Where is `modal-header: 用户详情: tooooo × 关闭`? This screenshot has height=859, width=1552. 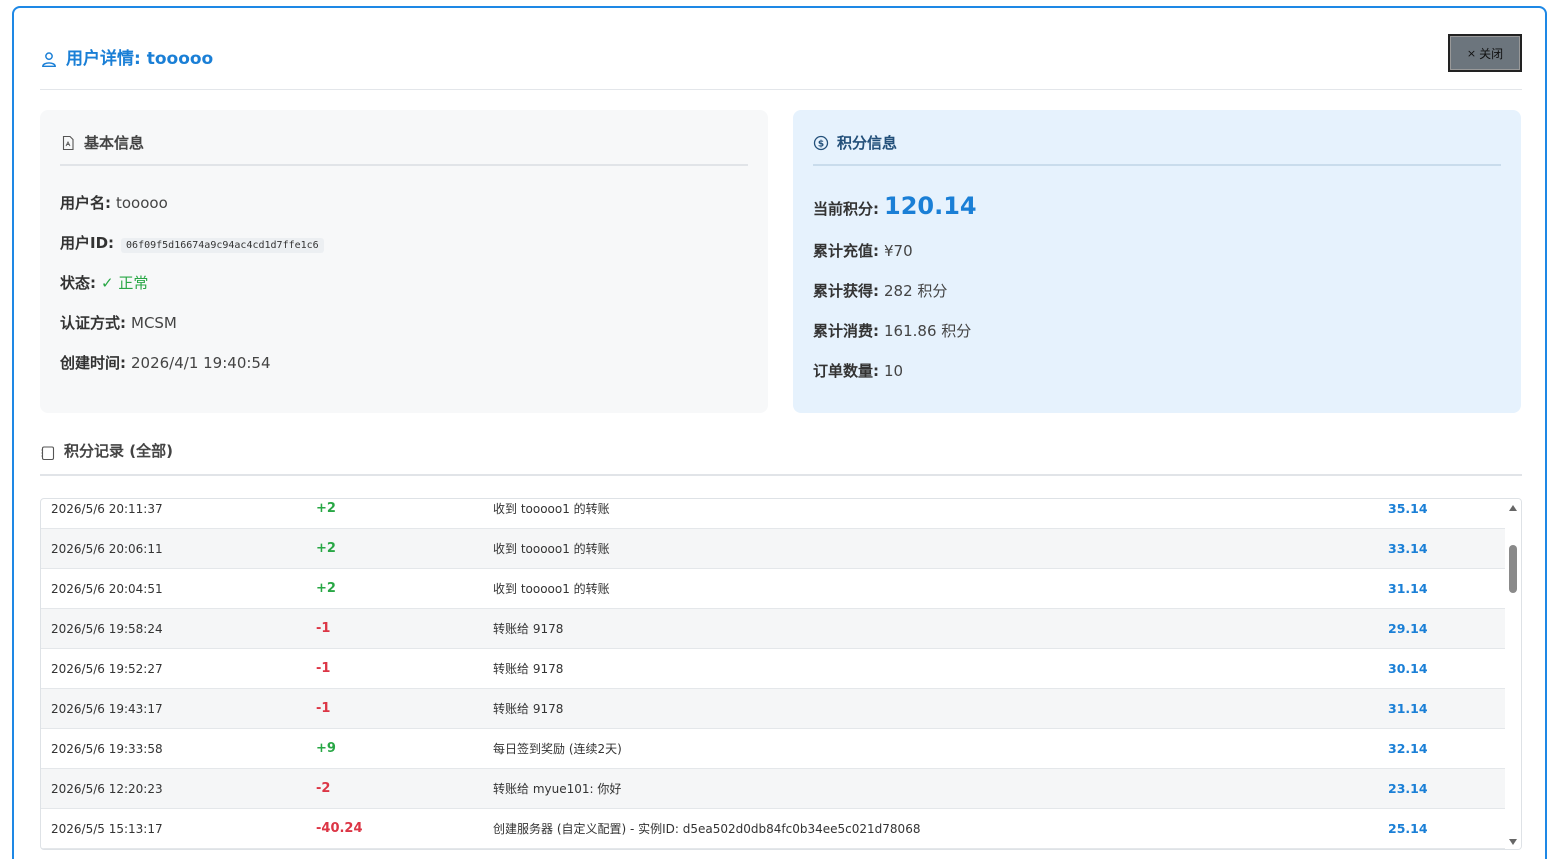
modal-header: 用户详情: tooooo × 关闭 is located at coordinates (781, 62).